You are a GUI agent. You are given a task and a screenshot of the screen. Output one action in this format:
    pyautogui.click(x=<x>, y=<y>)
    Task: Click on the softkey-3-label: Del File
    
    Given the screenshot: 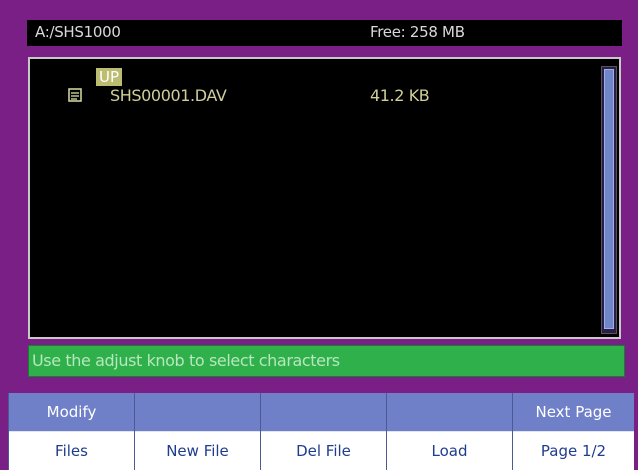 What is the action you would take?
    pyautogui.click(x=323, y=450)
    